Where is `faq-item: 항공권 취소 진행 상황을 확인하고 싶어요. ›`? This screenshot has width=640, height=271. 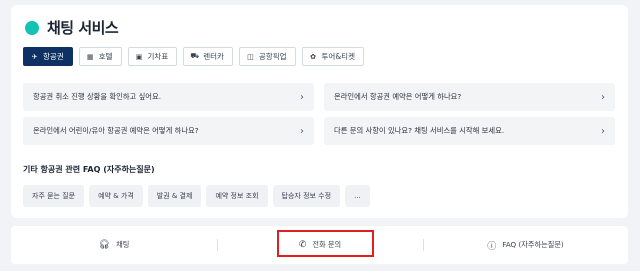
faq-item: 항공권 취소 진행 상황을 확인하고 싶어요. › is located at coordinates (168, 97).